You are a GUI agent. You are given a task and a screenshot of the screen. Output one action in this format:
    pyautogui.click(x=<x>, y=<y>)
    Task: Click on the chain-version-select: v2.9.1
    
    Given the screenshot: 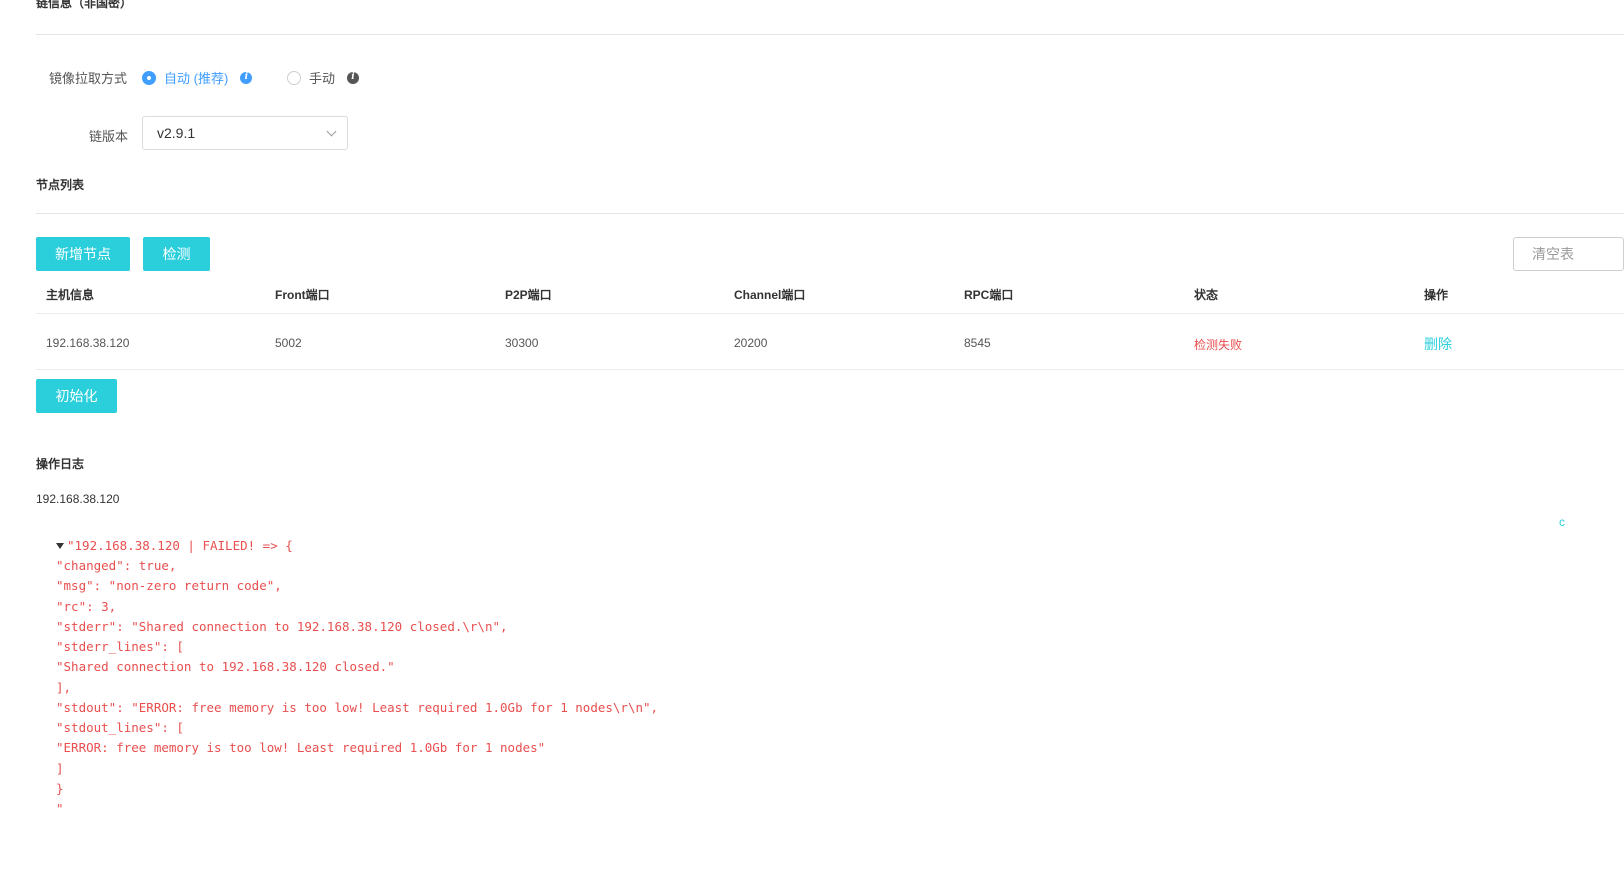 What is the action you would take?
    pyautogui.click(x=245, y=133)
    